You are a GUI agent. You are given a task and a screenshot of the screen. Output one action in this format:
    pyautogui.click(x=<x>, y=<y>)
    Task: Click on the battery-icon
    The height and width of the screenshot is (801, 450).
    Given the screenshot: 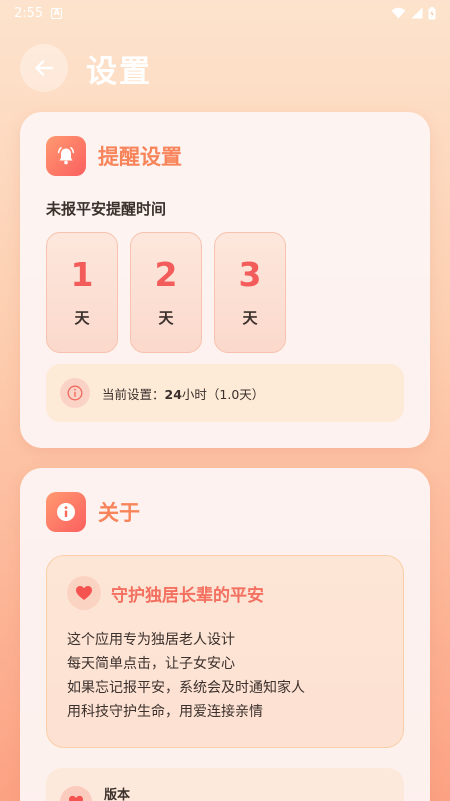 What is the action you would take?
    pyautogui.click(x=432, y=12)
    